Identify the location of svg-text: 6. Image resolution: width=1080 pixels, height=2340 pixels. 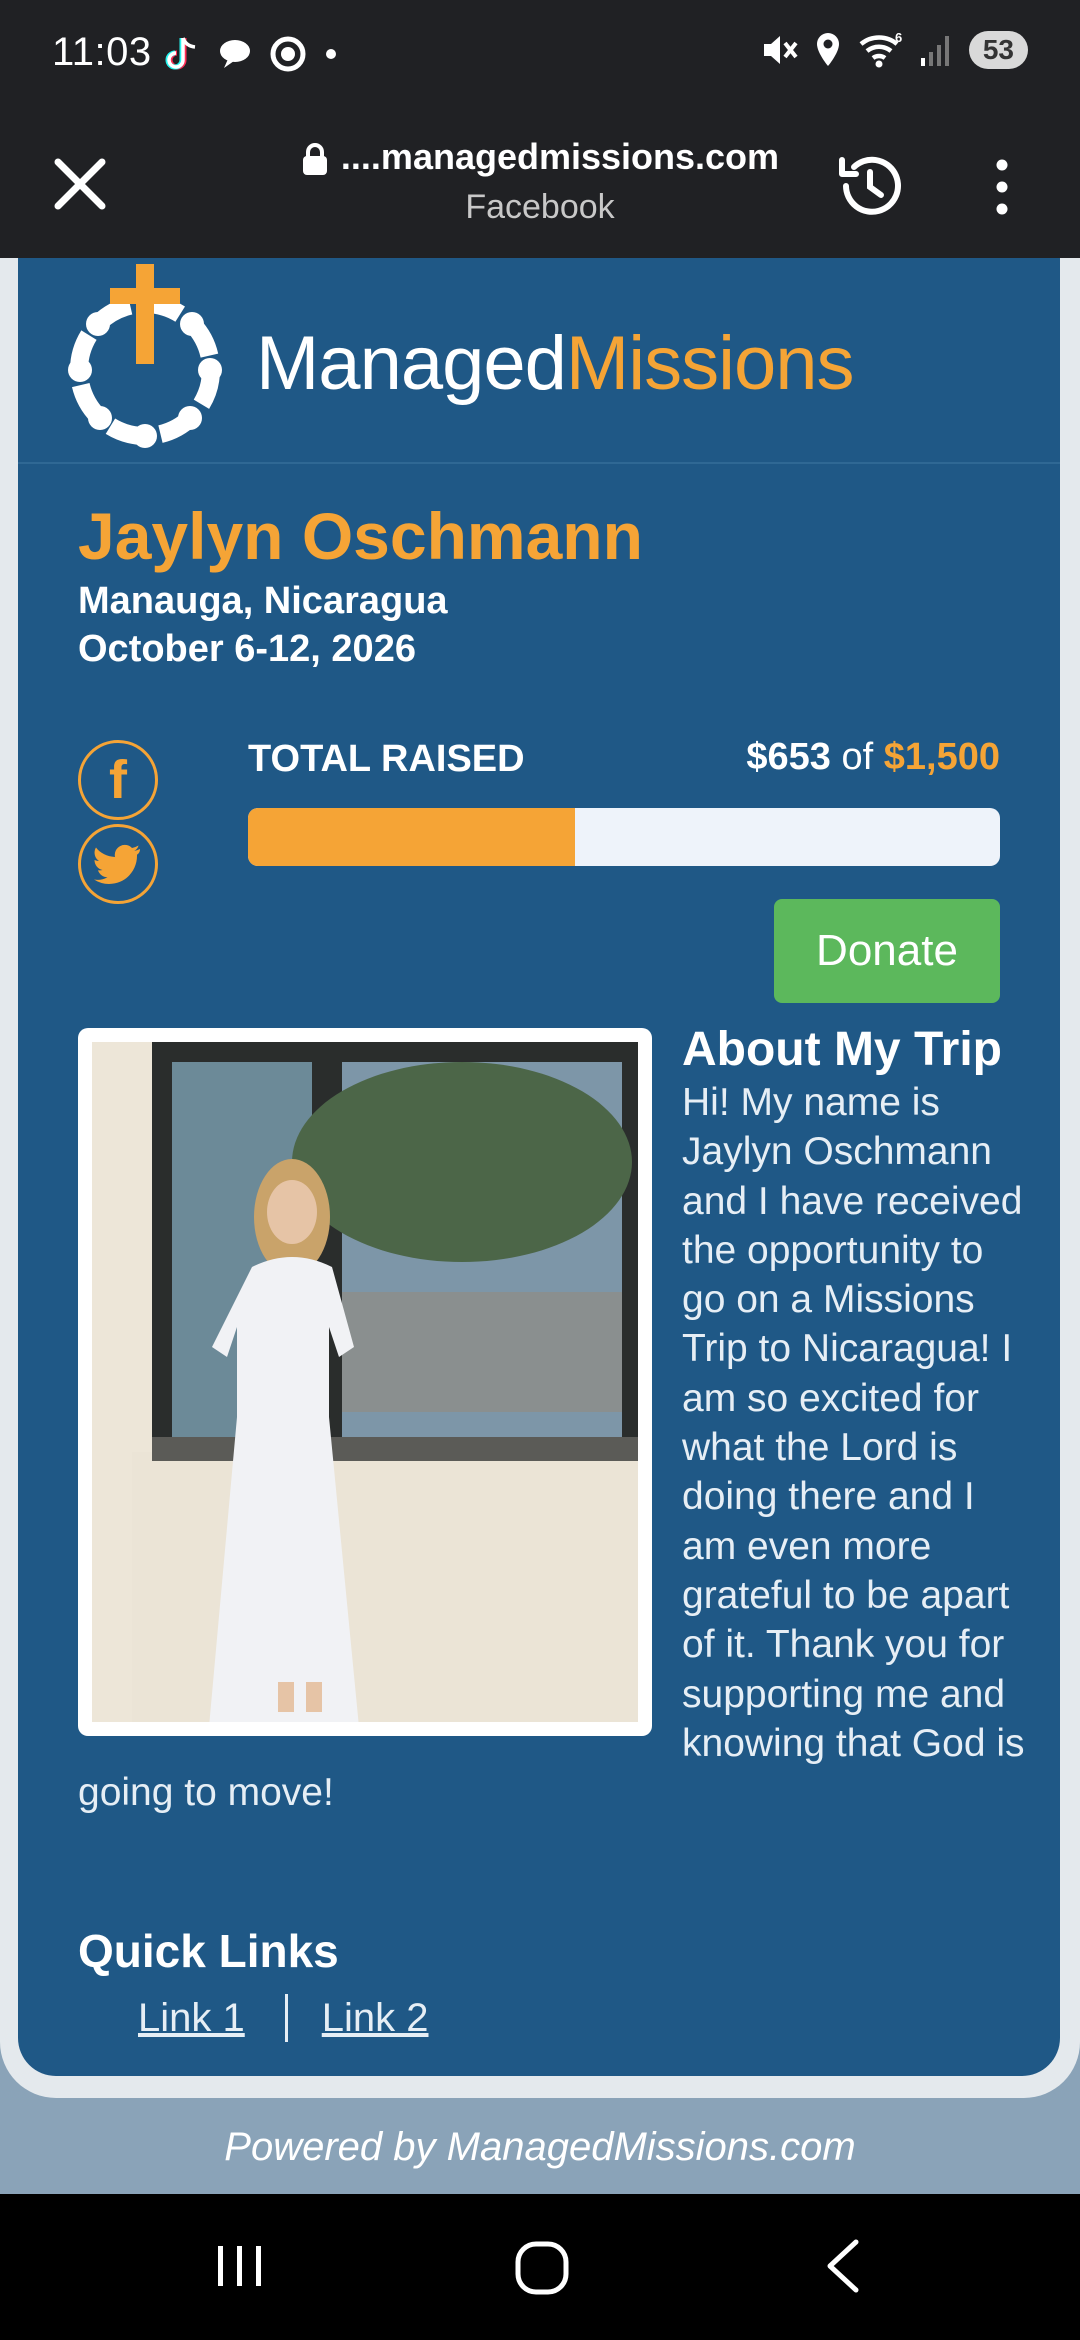
(898, 37).